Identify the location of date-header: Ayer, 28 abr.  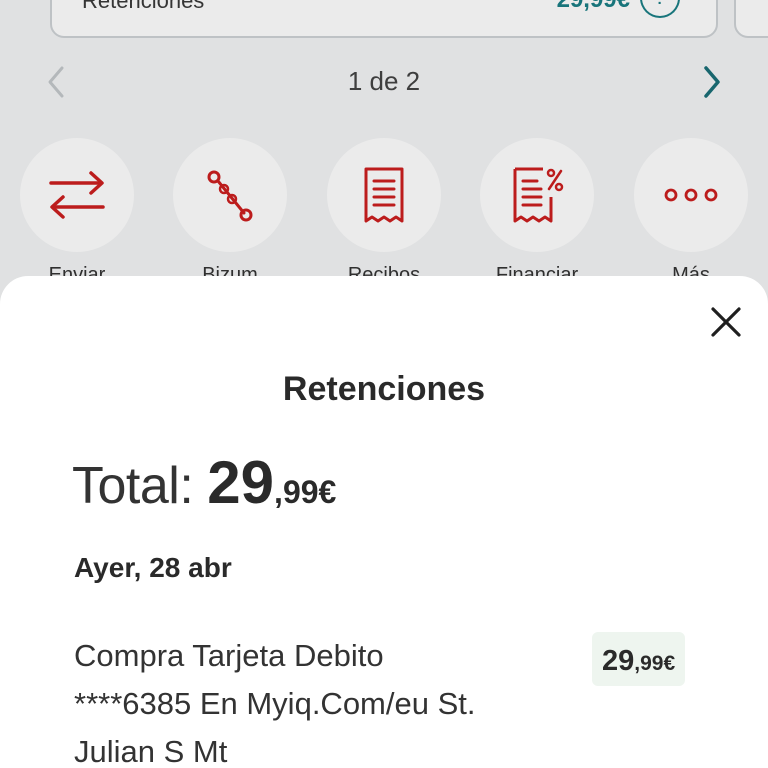
(153, 567).